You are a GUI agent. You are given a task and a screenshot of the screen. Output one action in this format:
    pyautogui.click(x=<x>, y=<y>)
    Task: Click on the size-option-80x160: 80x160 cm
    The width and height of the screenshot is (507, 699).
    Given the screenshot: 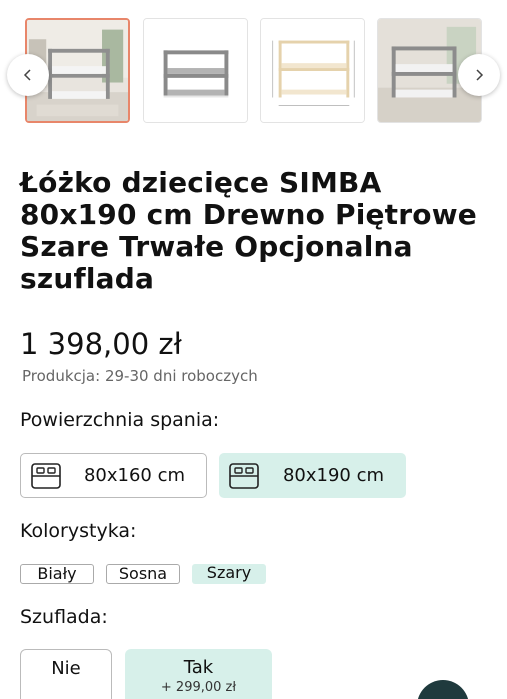 What is the action you would take?
    pyautogui.click(x=113, y=475)
    